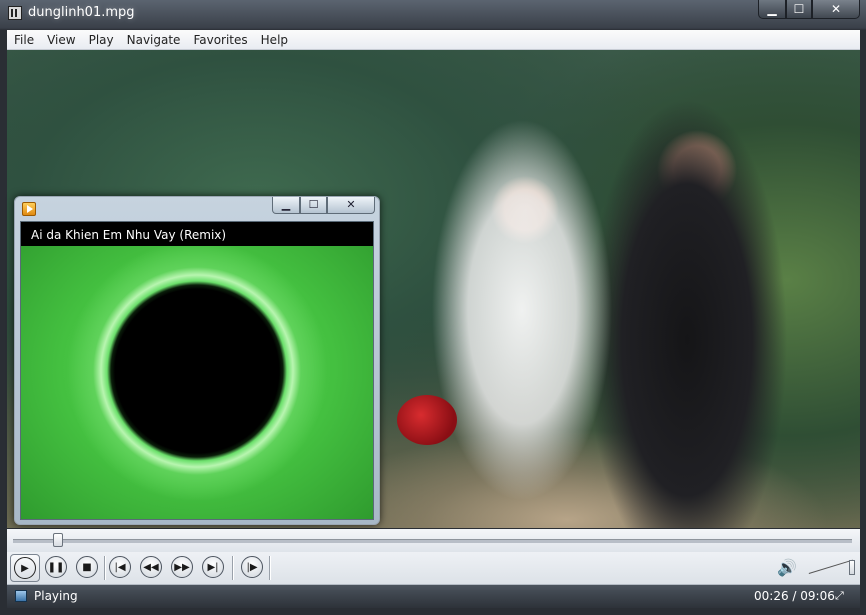 The image size is (866, 615). I want to click on pause-button: ❚❚, so click(56, 567).